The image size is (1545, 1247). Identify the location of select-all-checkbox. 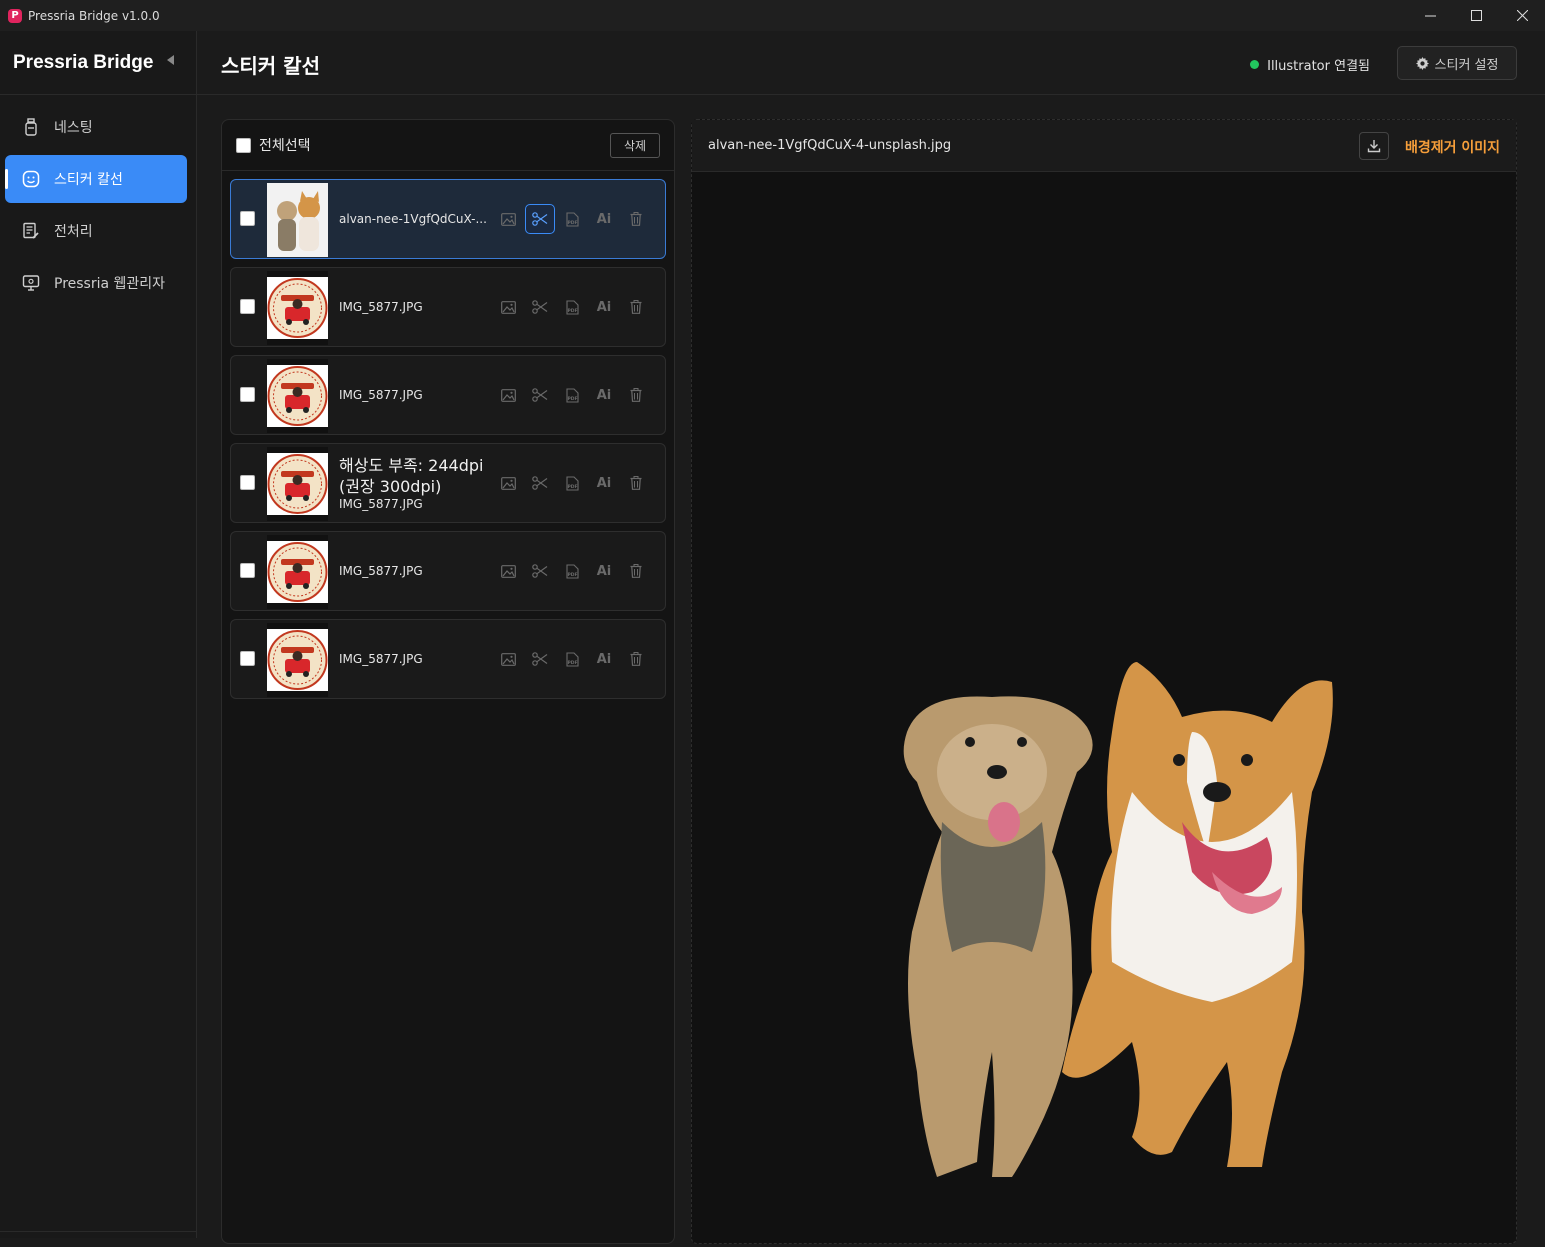
(243, 145).